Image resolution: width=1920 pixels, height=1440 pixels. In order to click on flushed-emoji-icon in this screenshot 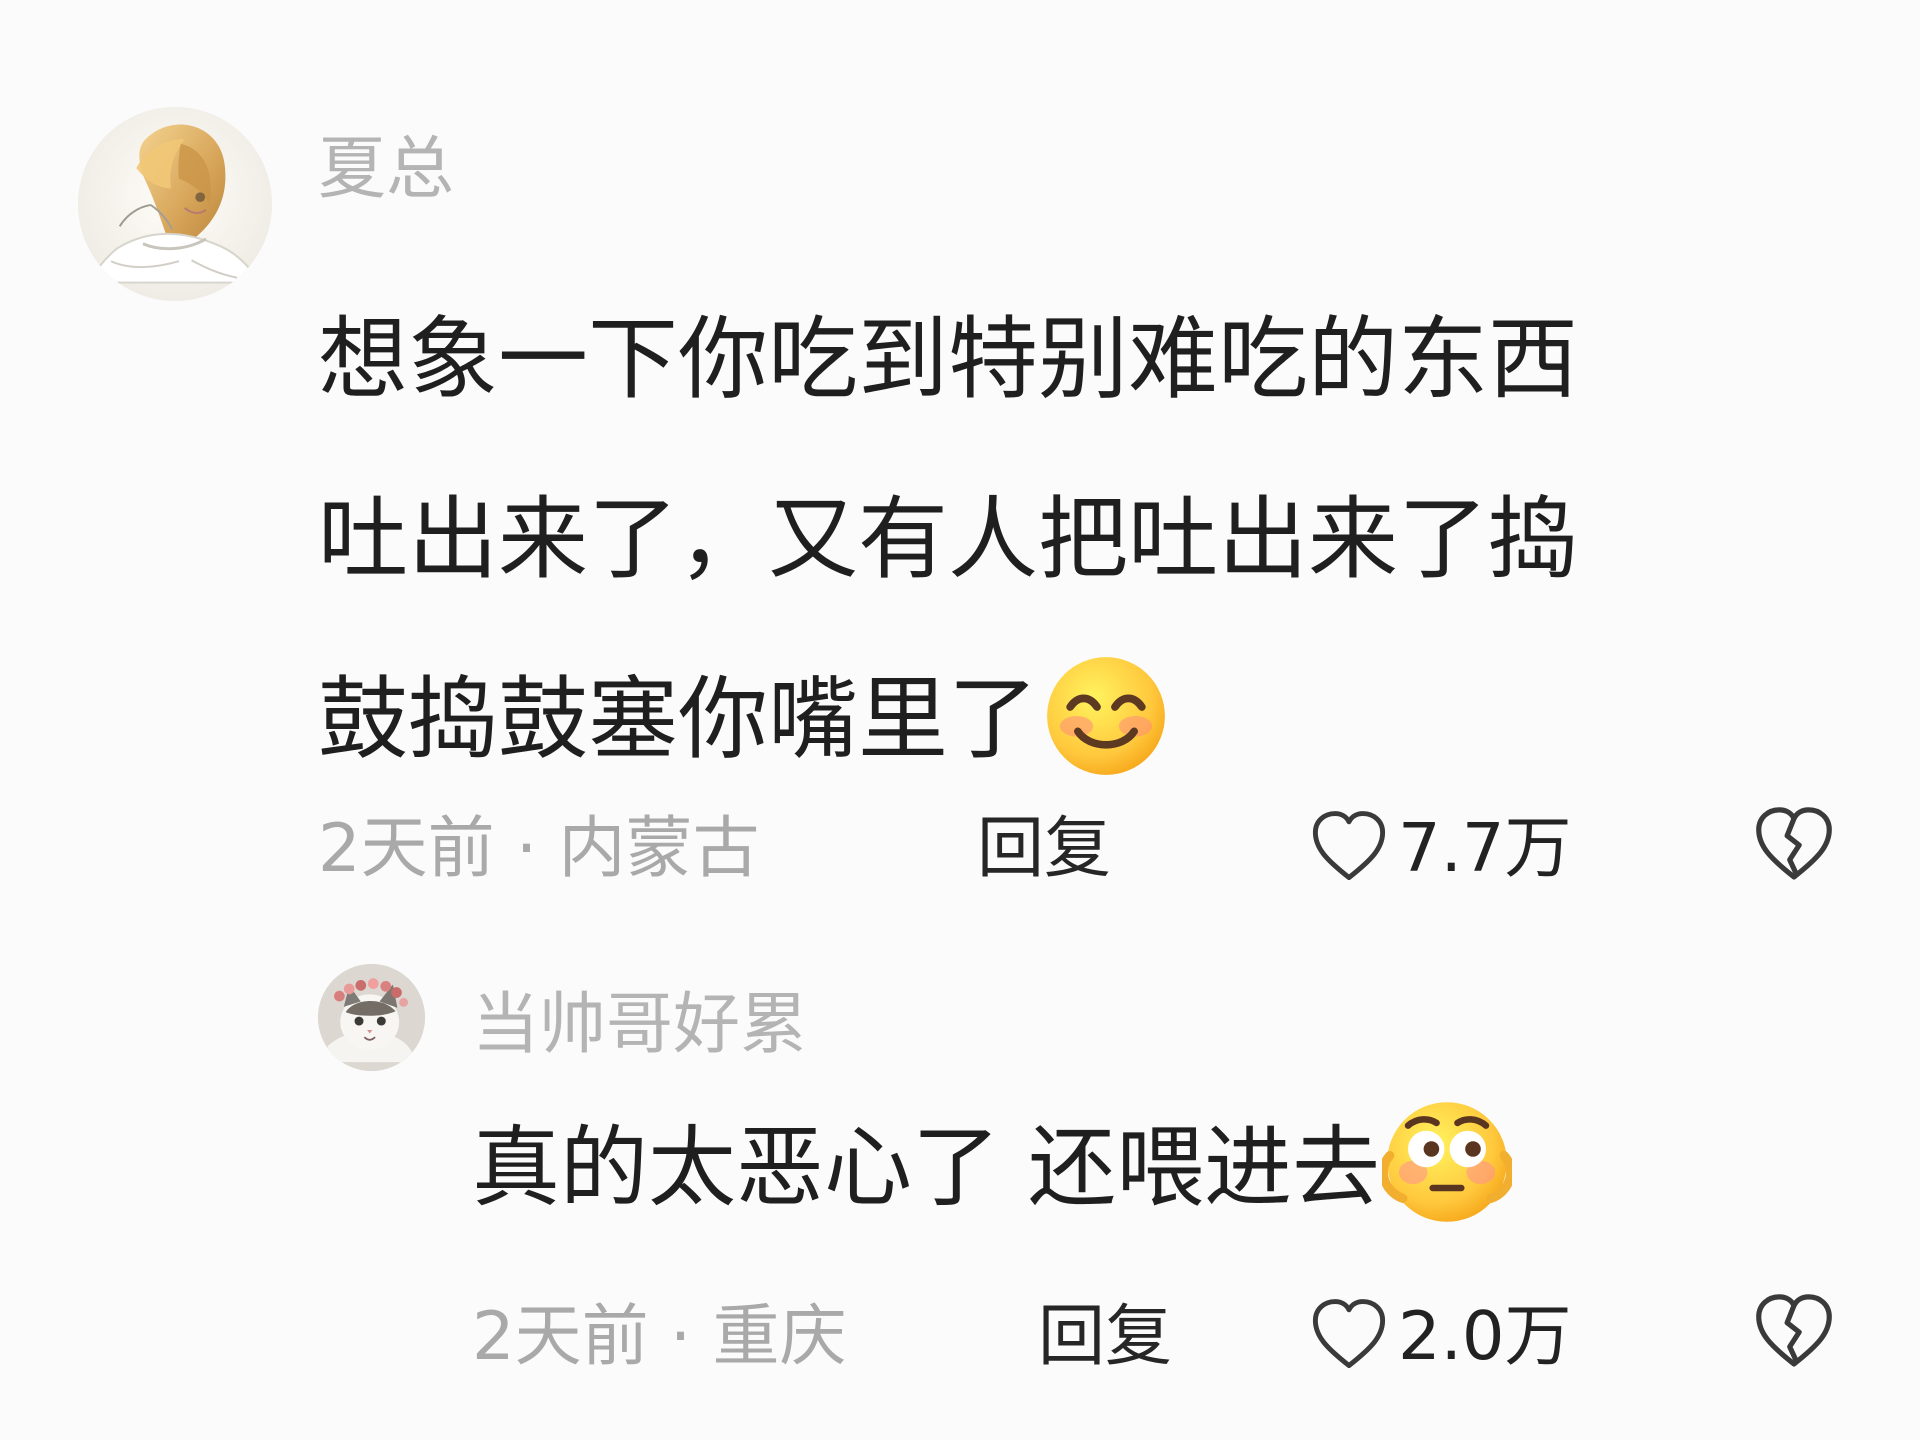, I will do `click(1447, 1162)`.